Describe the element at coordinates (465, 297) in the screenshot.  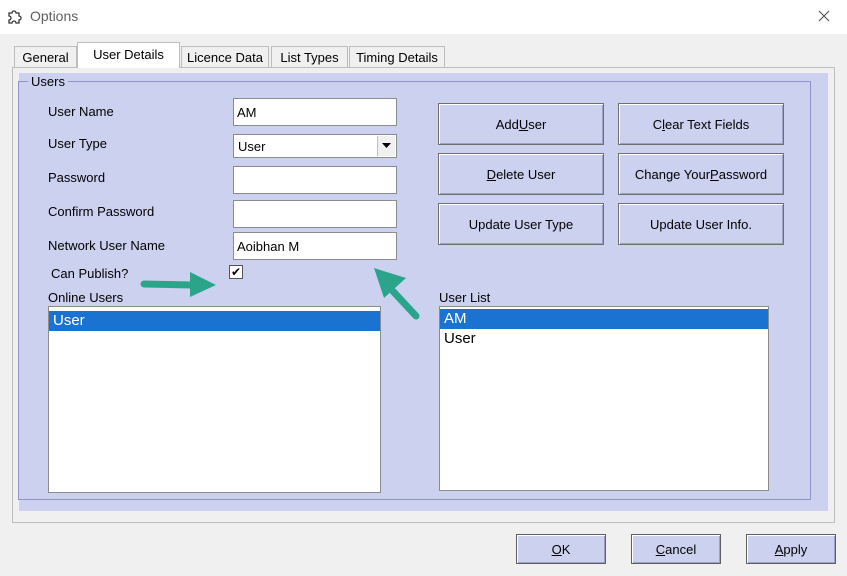
I see `user-list-label: User List` at that location.